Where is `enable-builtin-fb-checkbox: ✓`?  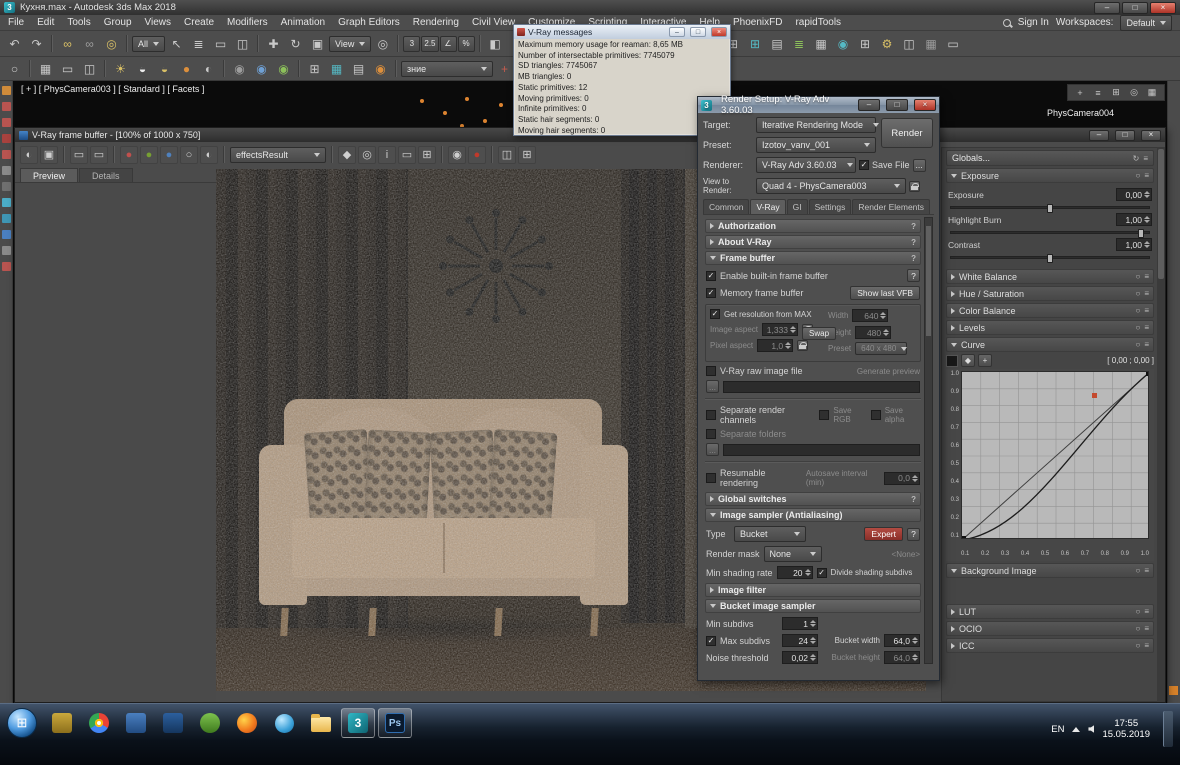
enable-builtin-fb-checkbox: ✓ is located at coordinates (711, 275).